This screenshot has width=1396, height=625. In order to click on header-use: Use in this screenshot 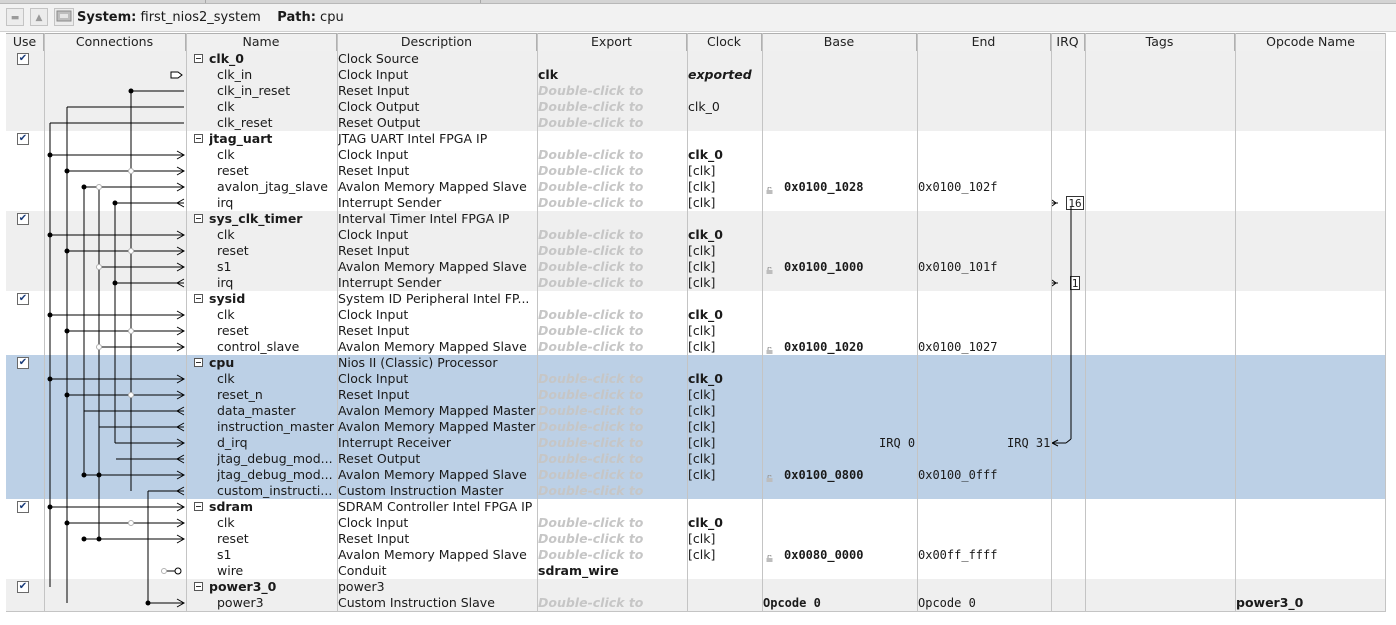, I will do `click(25, 42)`.